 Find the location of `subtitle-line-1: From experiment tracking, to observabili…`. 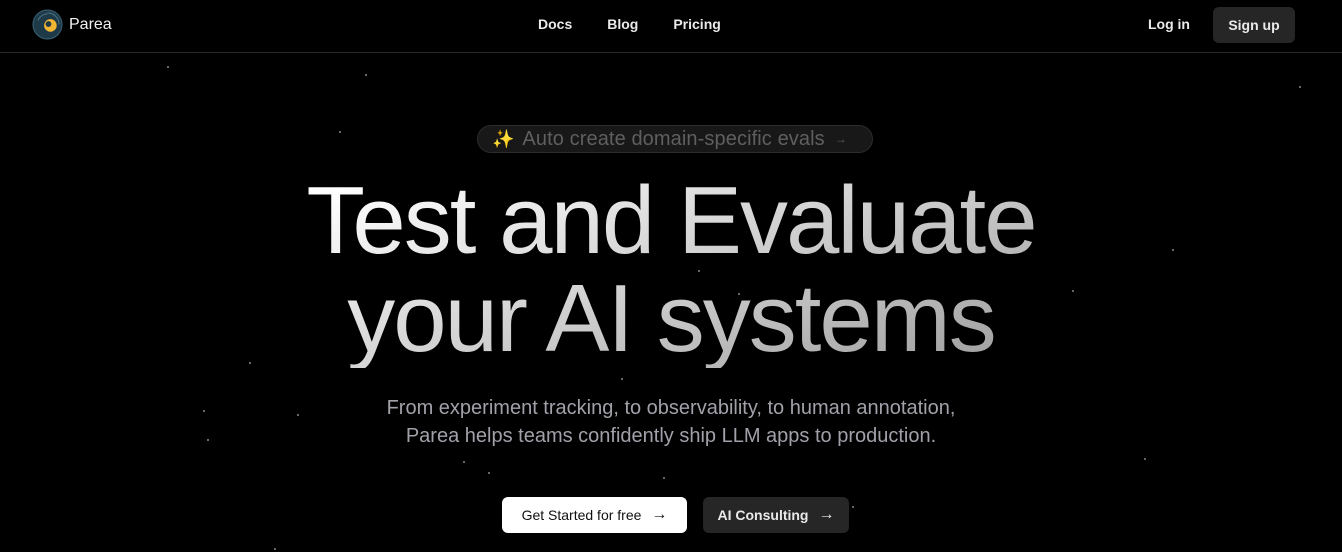

subtitle-line-1: From experiment tracking, to observabili… is located at coordinates (671, 408).